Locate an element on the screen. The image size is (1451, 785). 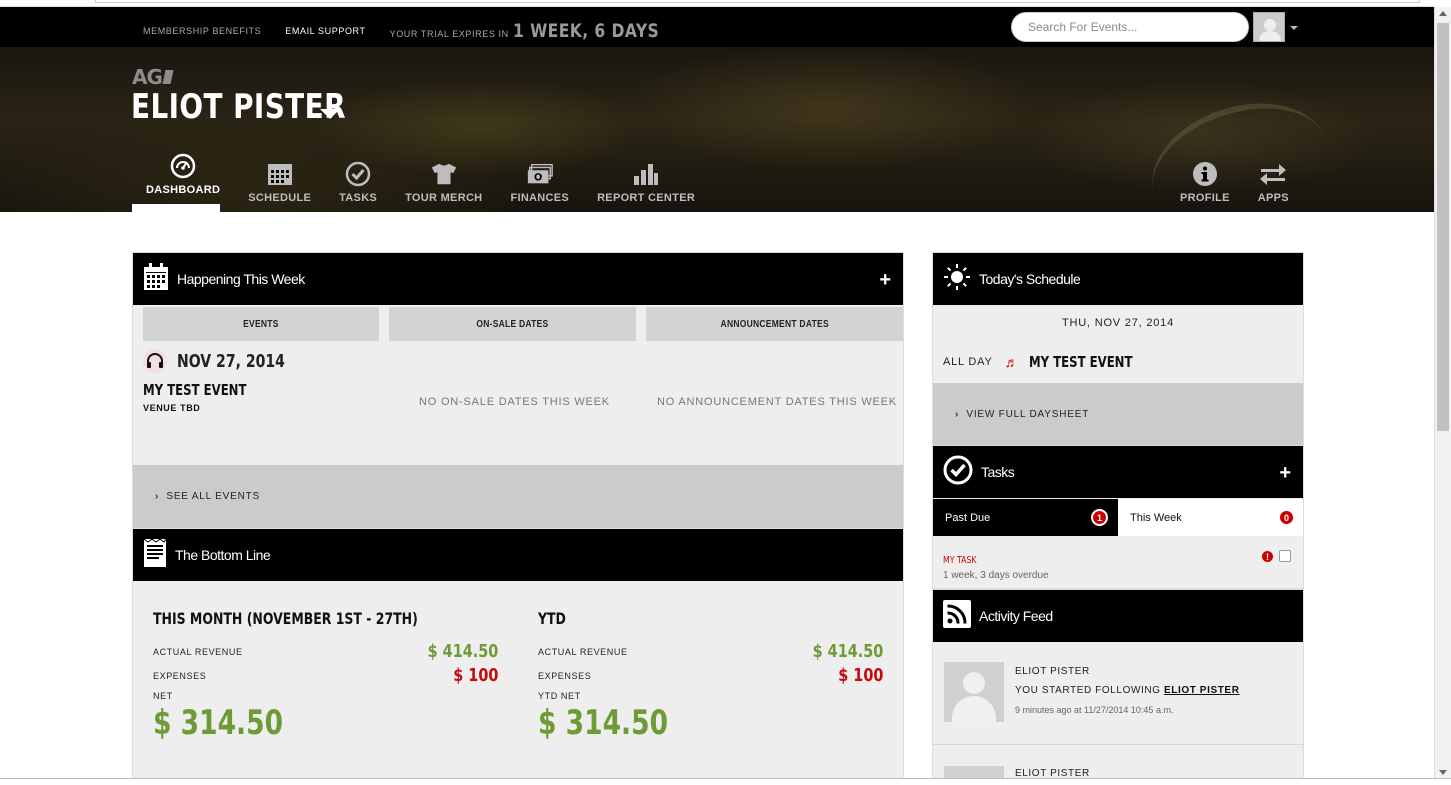
activity-avatar is located at coordinates (974, 692).